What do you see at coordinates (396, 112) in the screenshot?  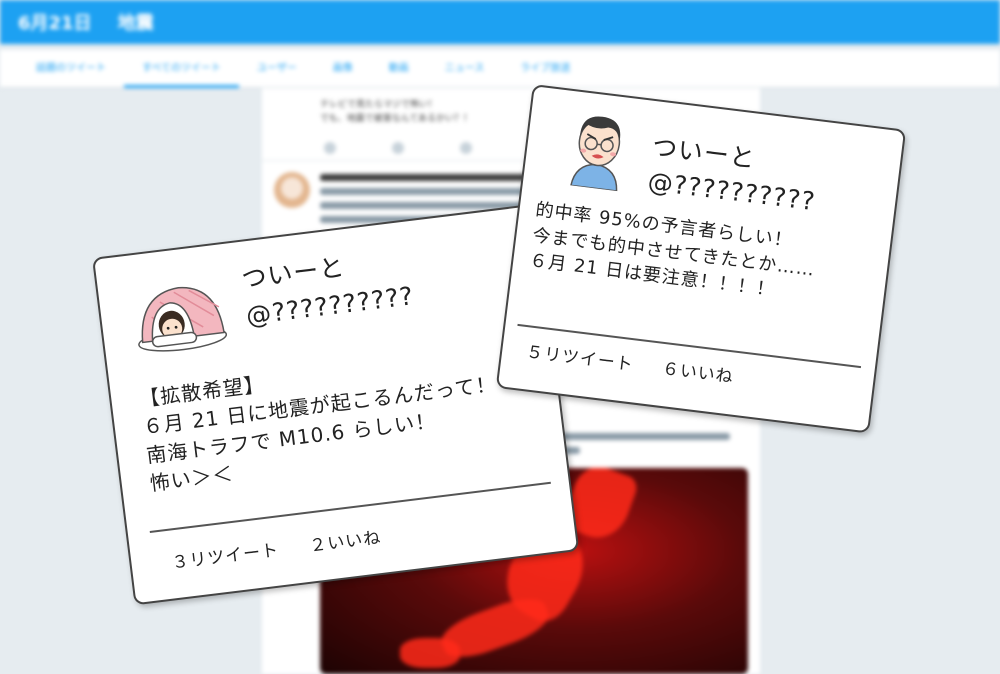 I see `bg-tweet-text: テレビで見たらマジで怖い！ でも、地震で被害なんてあるかい？！` at bounding box center [396, 112].